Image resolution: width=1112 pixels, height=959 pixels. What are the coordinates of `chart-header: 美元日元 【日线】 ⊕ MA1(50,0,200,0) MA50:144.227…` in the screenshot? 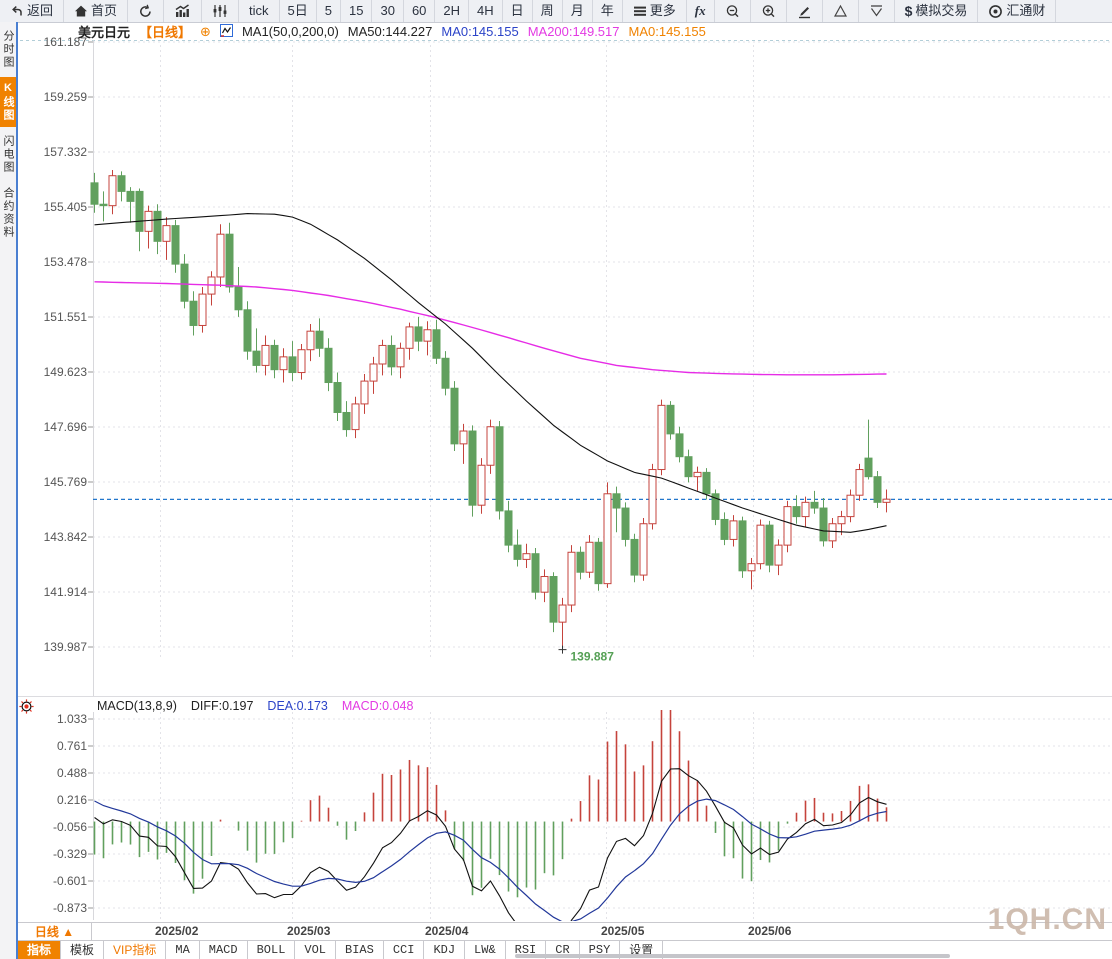 It's located at (392, 31).